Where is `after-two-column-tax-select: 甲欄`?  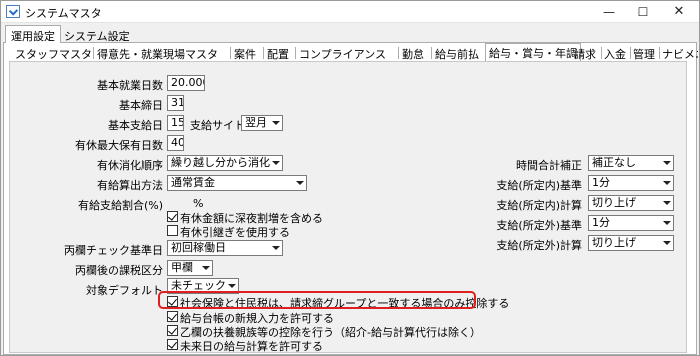
after-two-column-tax-select: 甲欄 is located at coordinates (190, 268).